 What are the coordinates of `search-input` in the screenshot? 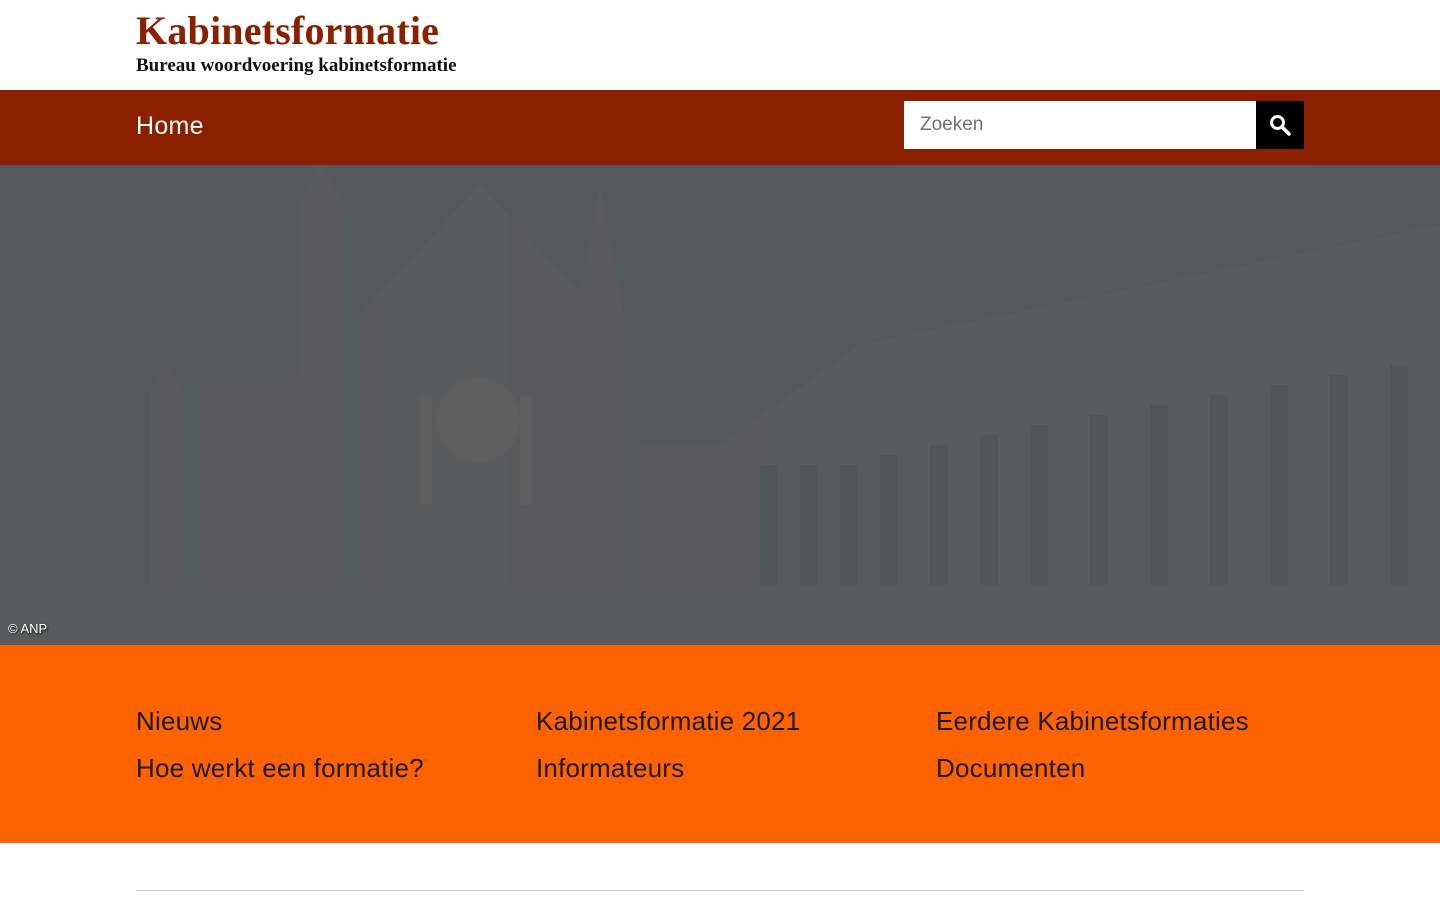 It's located at (1080, 125).